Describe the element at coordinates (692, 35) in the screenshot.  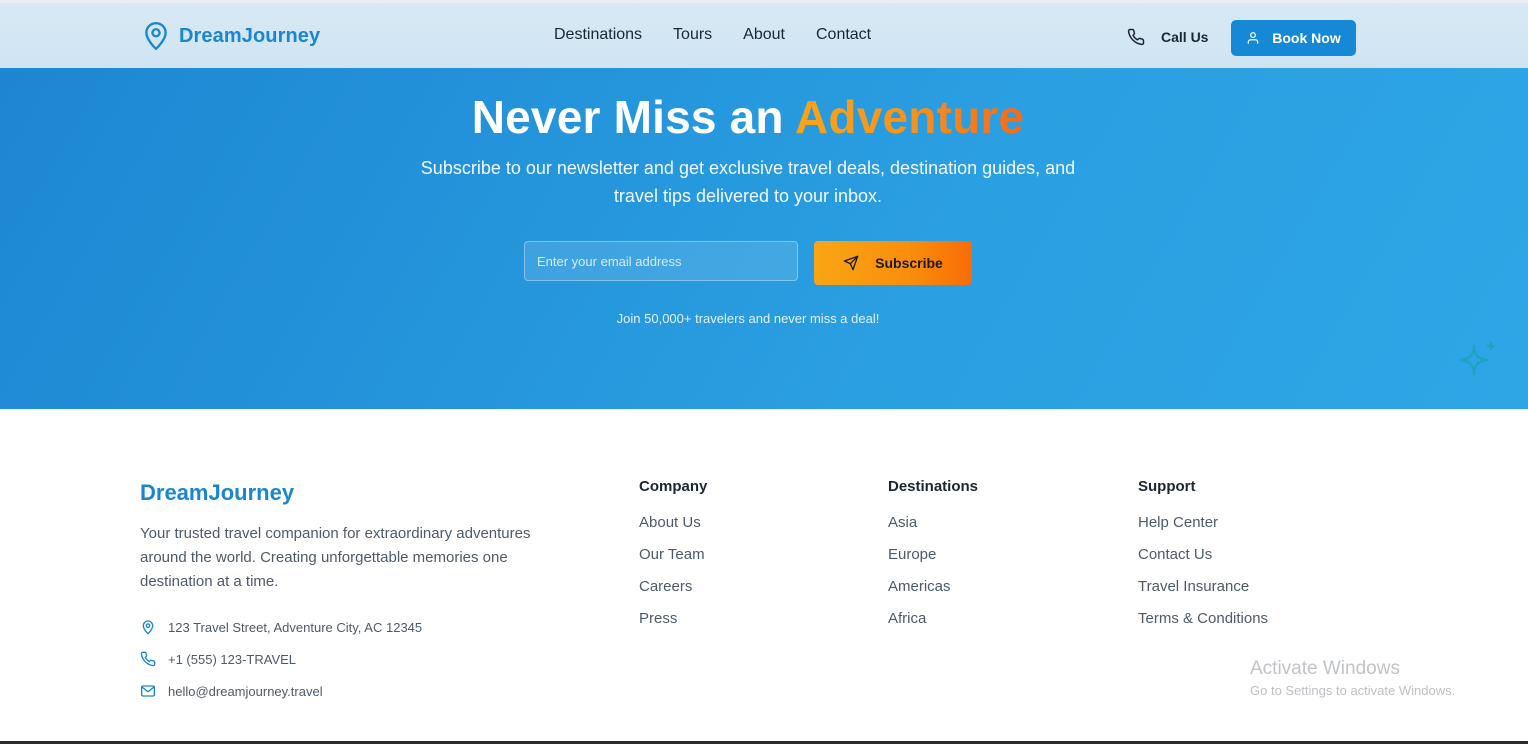
I see `nav-tours: Tours` at that location.